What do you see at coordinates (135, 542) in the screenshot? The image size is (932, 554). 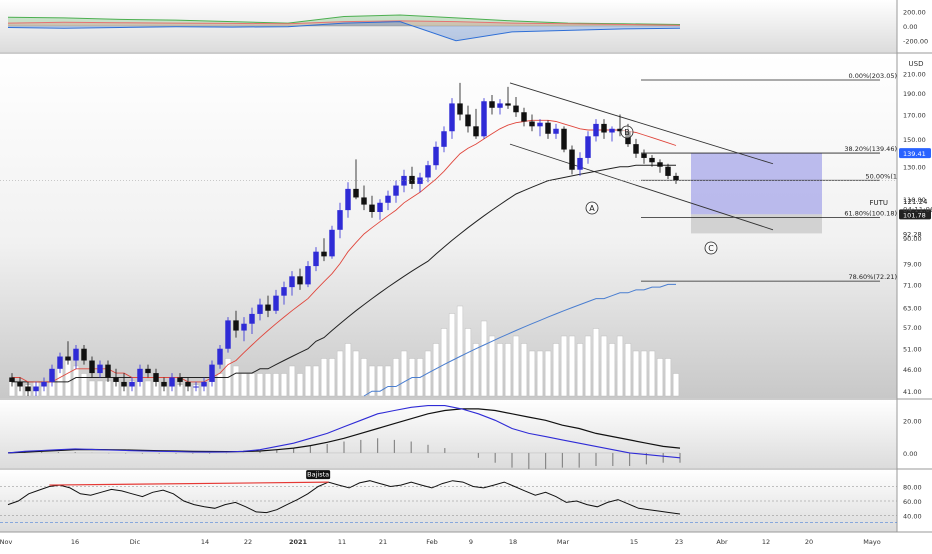 I see `time-axis-tick: Dic` at bounding box center [135, 542].